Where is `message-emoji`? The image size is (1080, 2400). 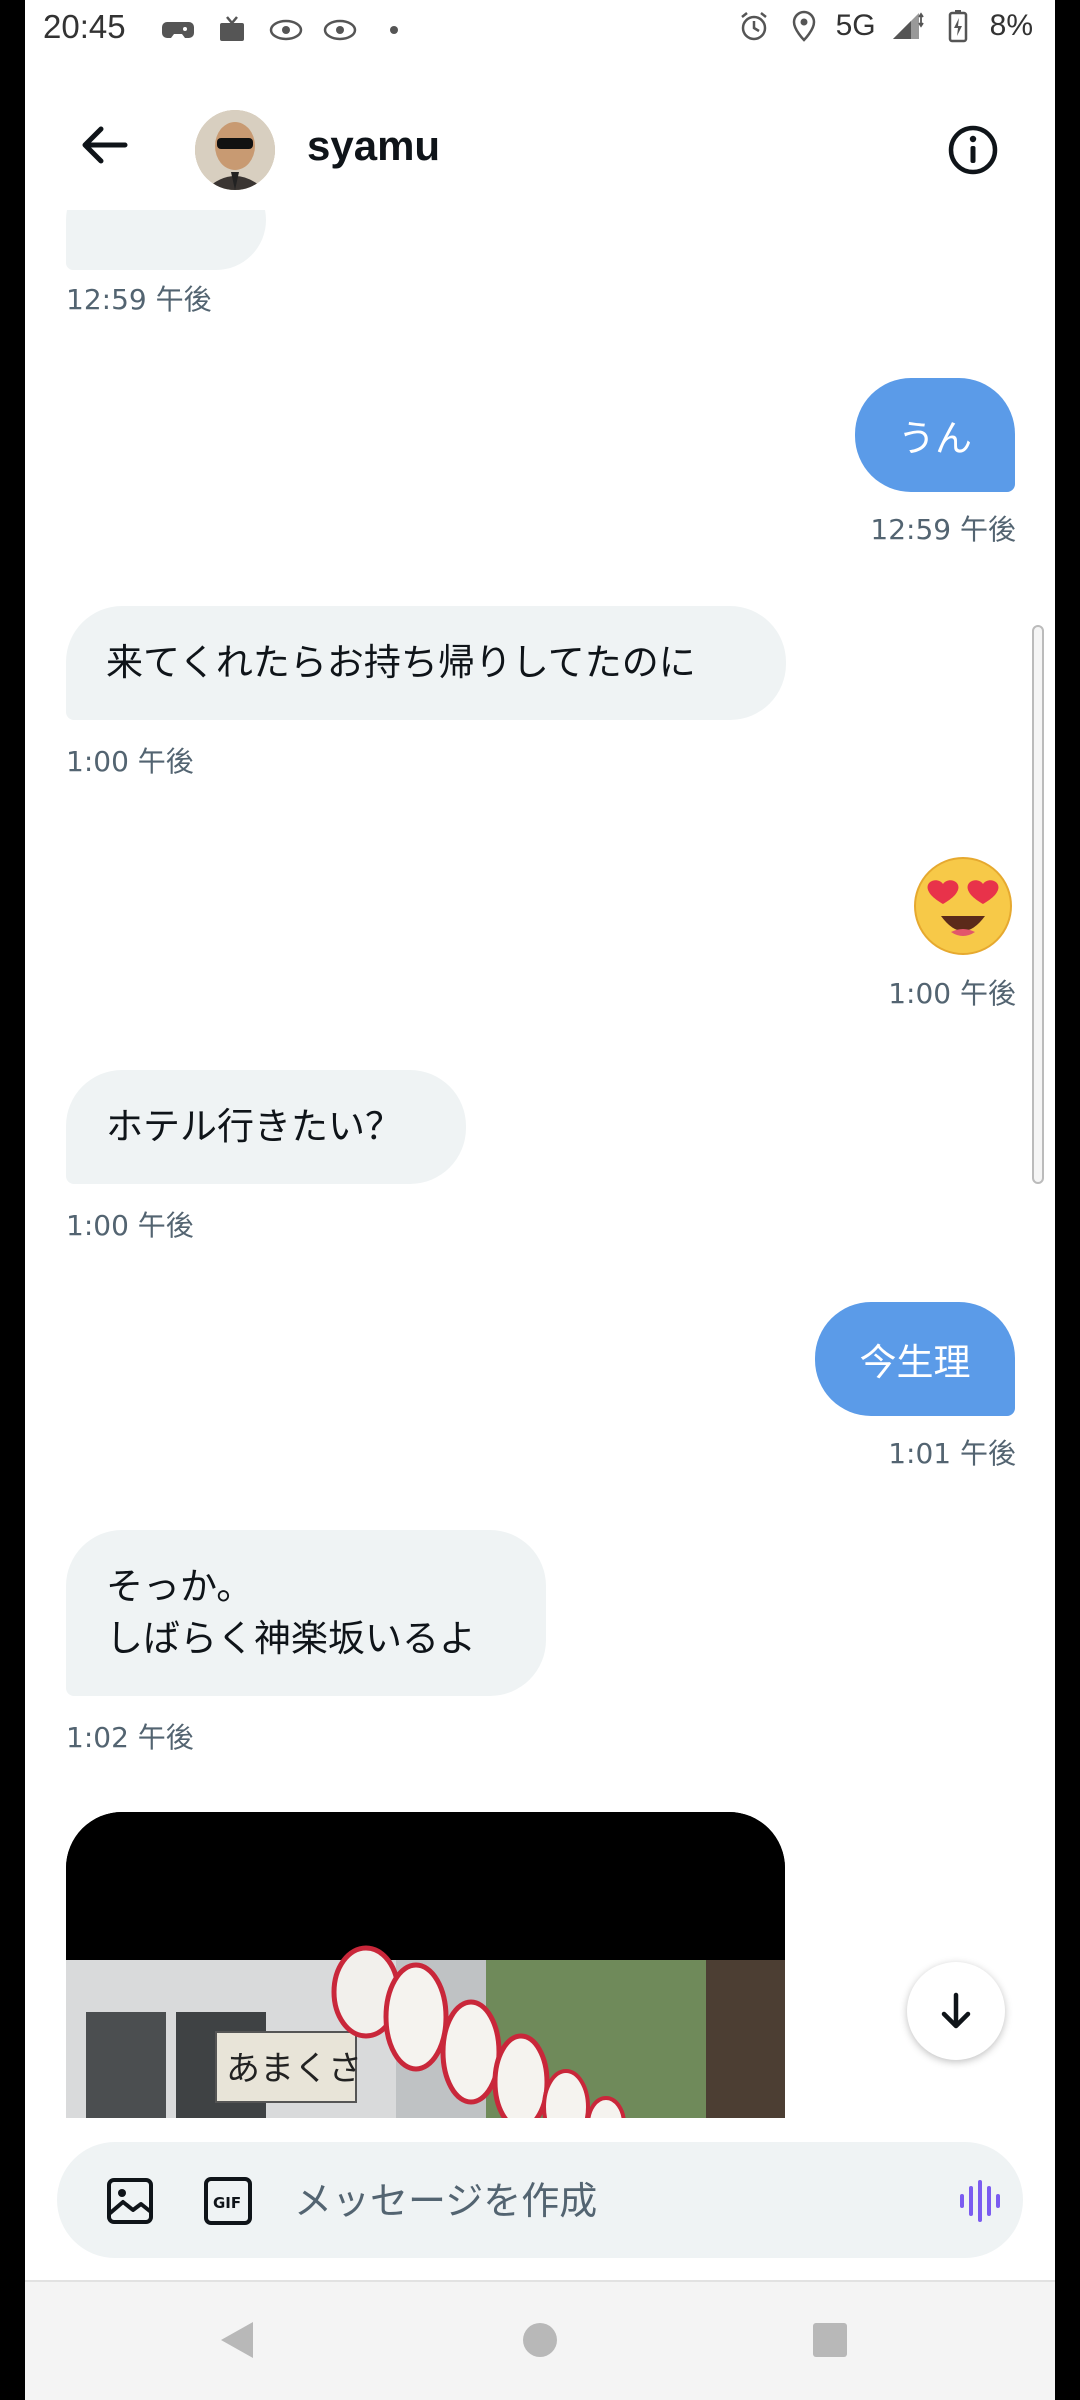 message-emoji is located at coordinates (963, 906).